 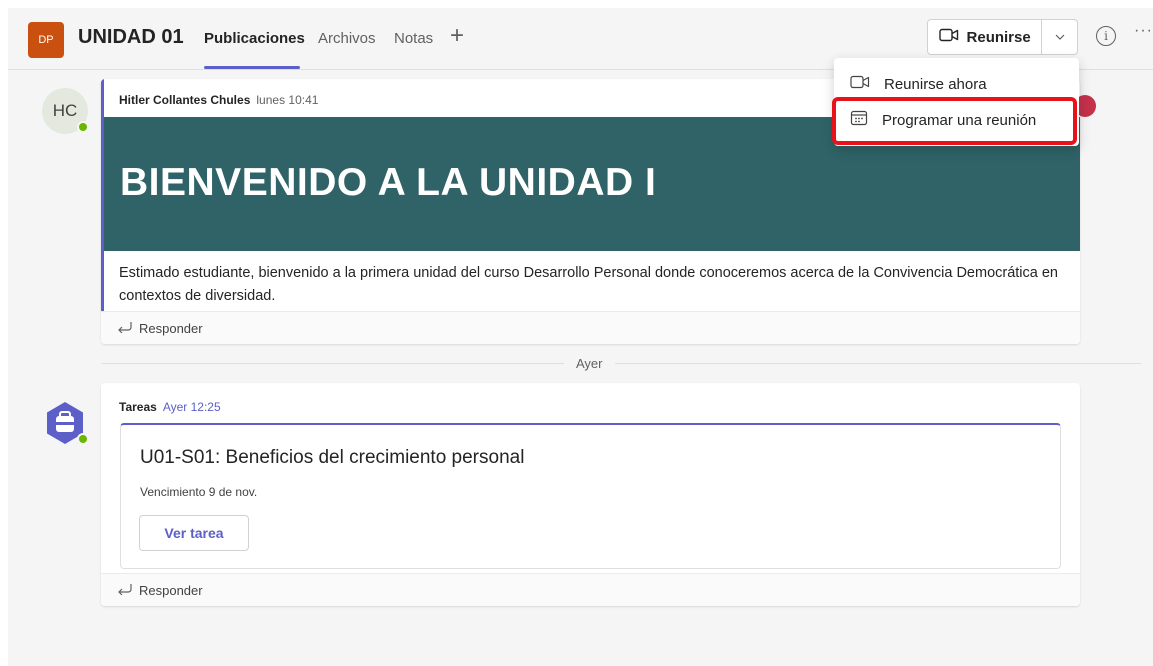 What do you see at coordinates (252, 67) in the screenshot?
I see `active-tab-indicator` at bounding box center [252, 67].